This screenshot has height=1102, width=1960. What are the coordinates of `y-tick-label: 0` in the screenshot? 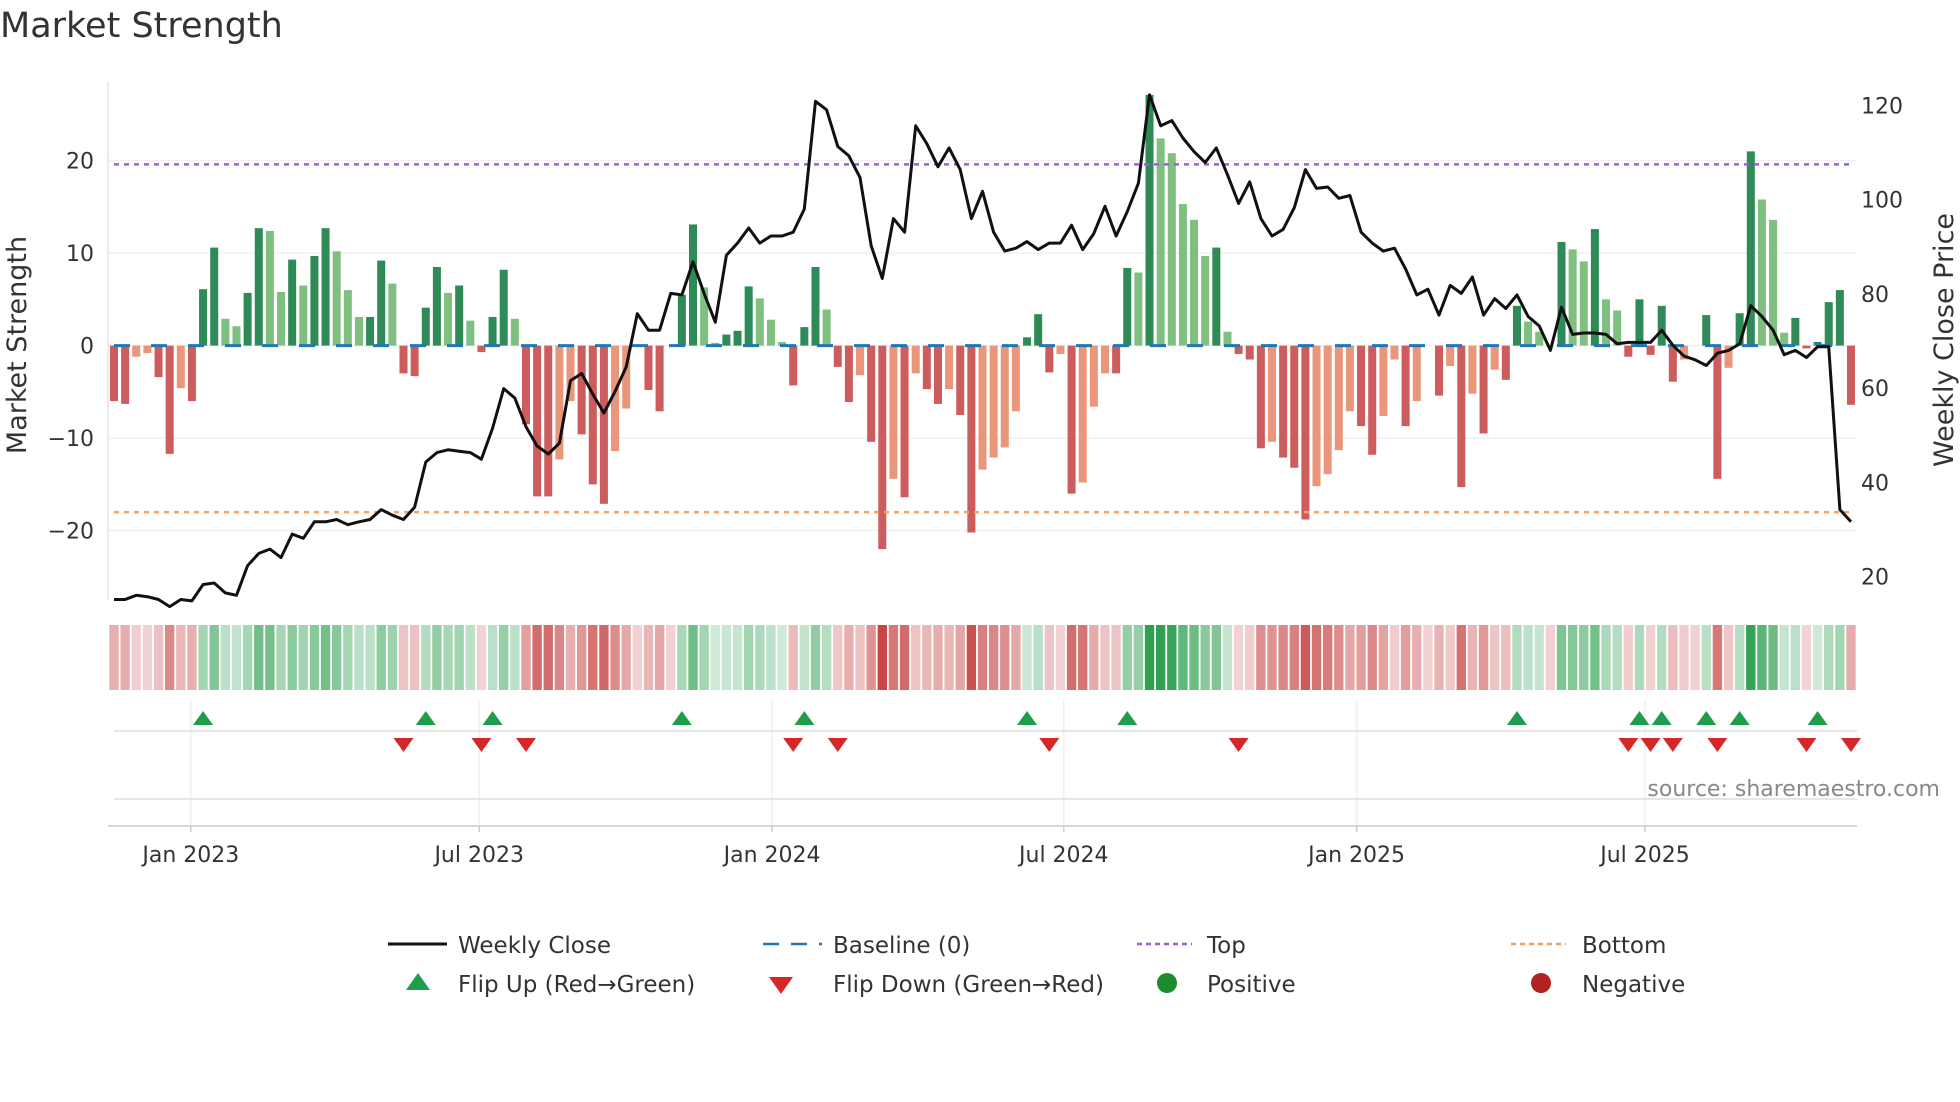 It's located at (87, 347).